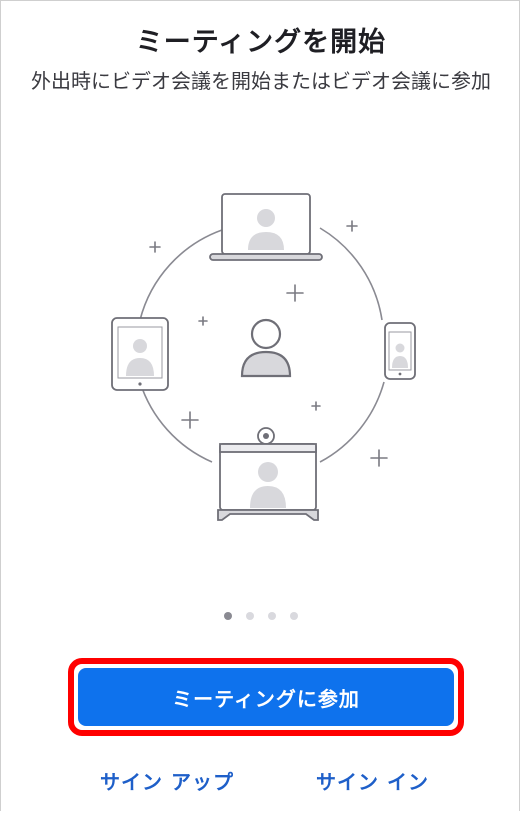  What do you see at coordinates (261, 81) in the screenshot?
I see `page-subtitle: 外出時にビデオ会議を開始またはビデオ会議に参加` at bounding box center [261, 81].